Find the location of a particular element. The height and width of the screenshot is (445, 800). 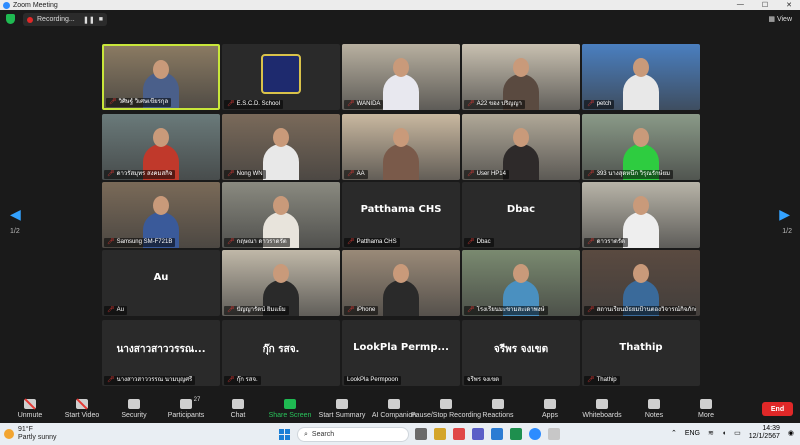

participant-tile: 🎤︎ petch is located at coordinates (641, 77).